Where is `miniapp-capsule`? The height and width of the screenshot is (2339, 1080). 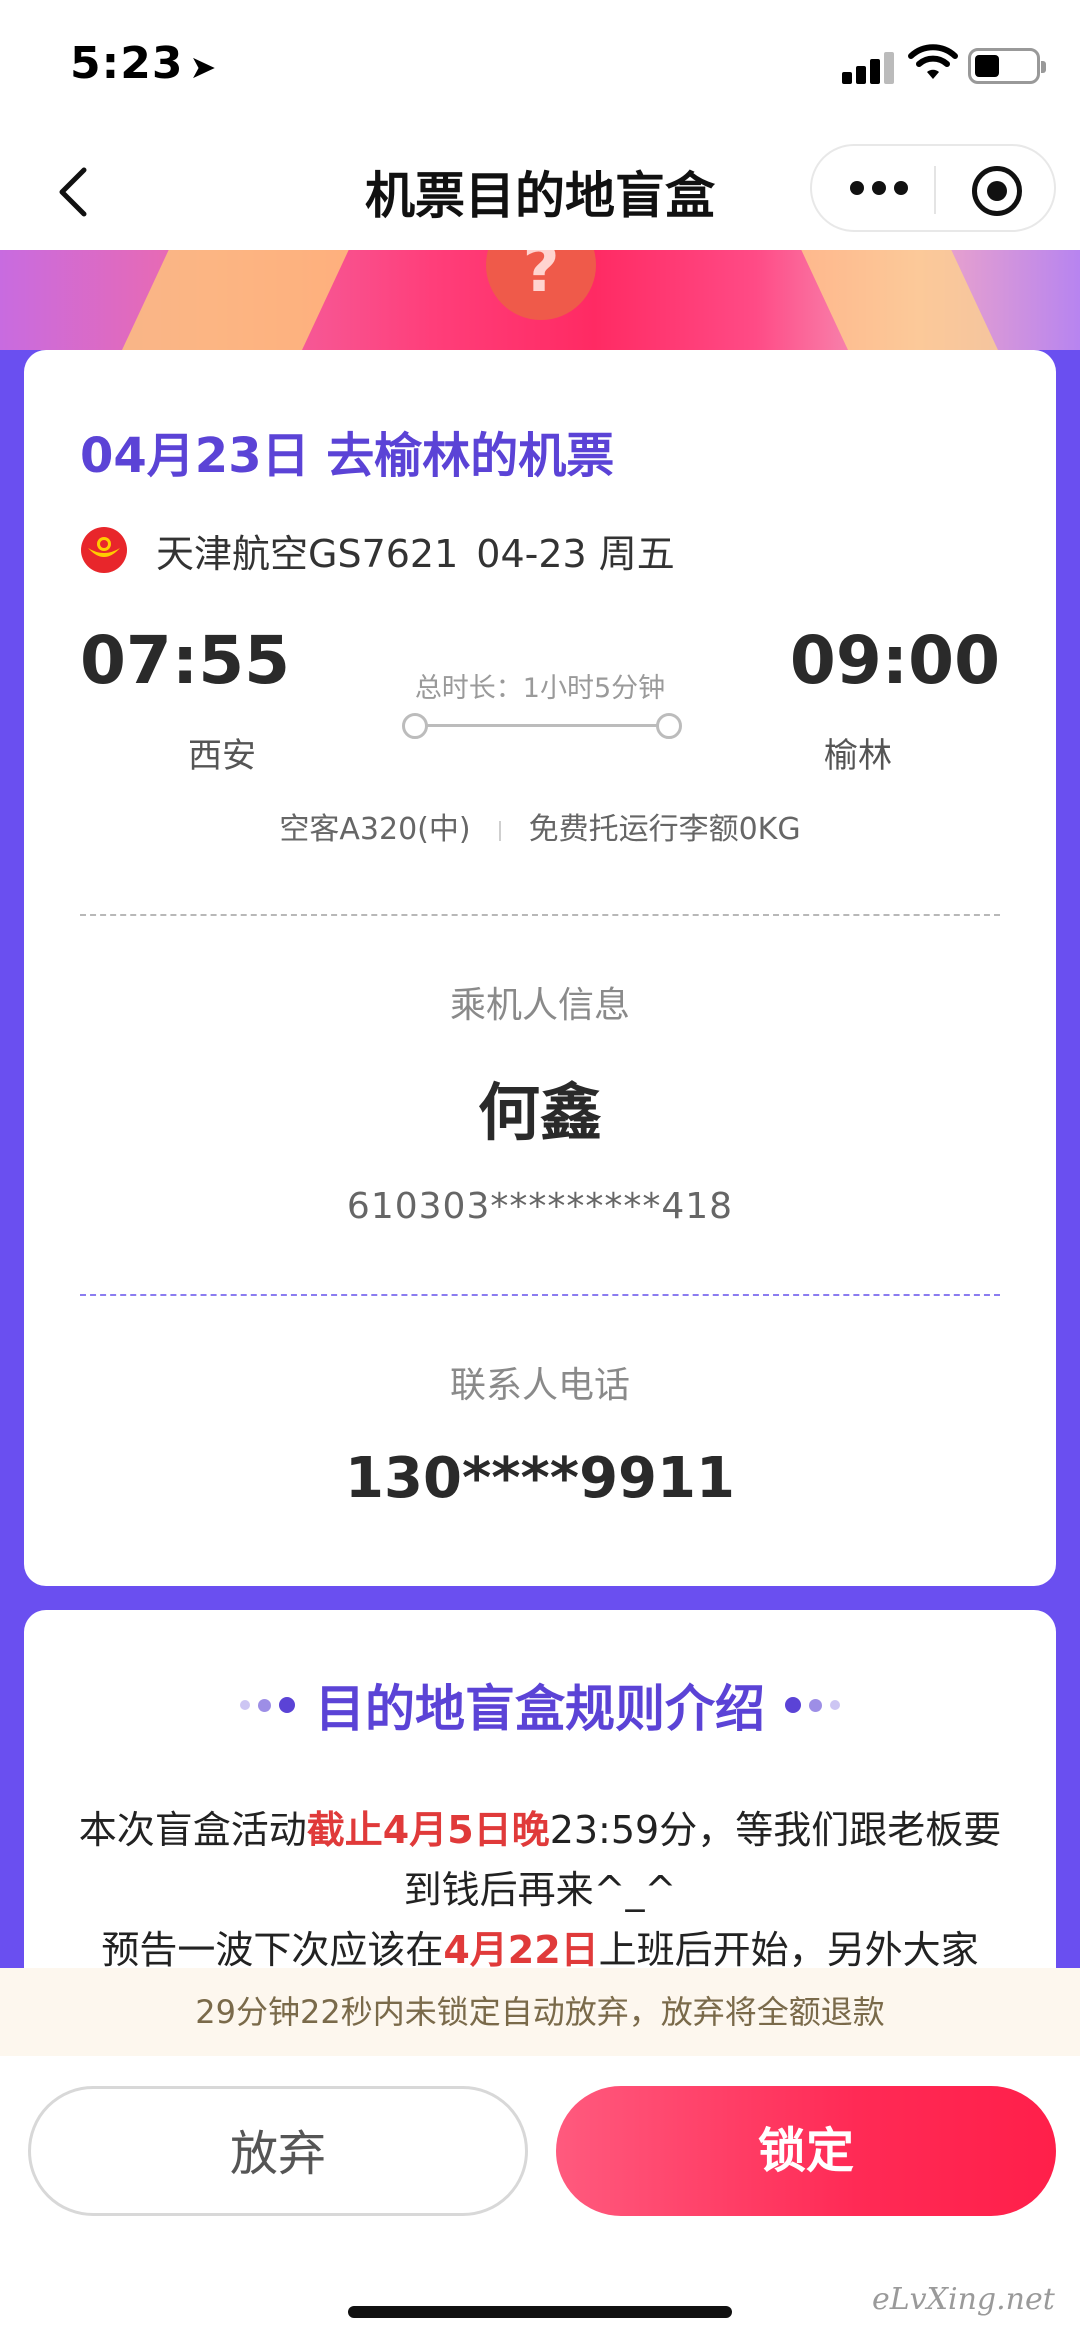
miniapp-capsule is located at coordinates (933, 188).